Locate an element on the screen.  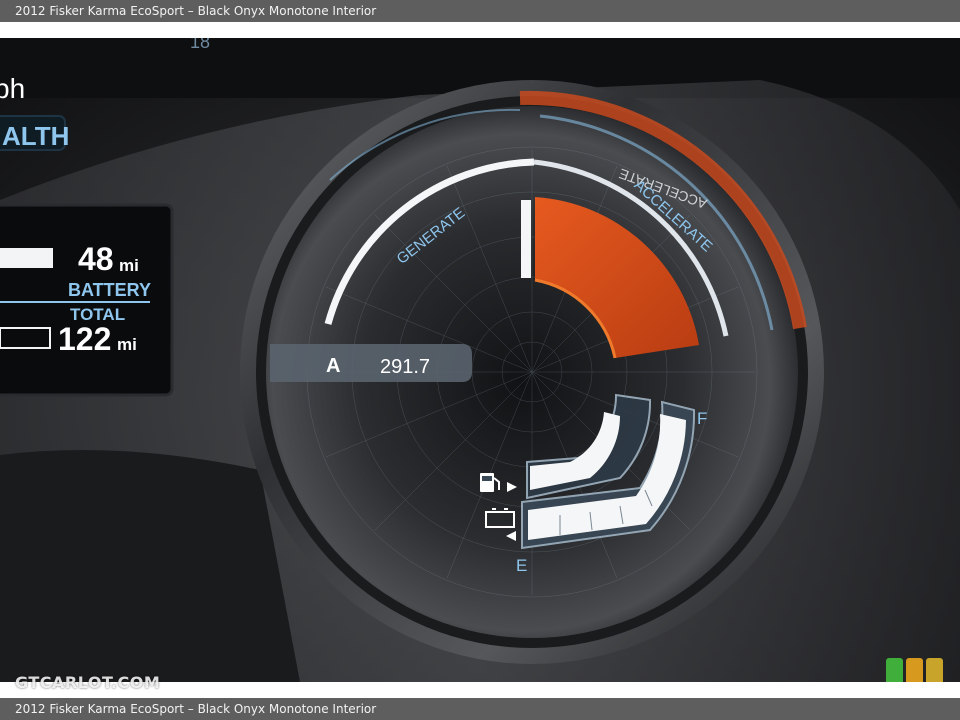
dealer-logo is located at coordinates (914, 670).